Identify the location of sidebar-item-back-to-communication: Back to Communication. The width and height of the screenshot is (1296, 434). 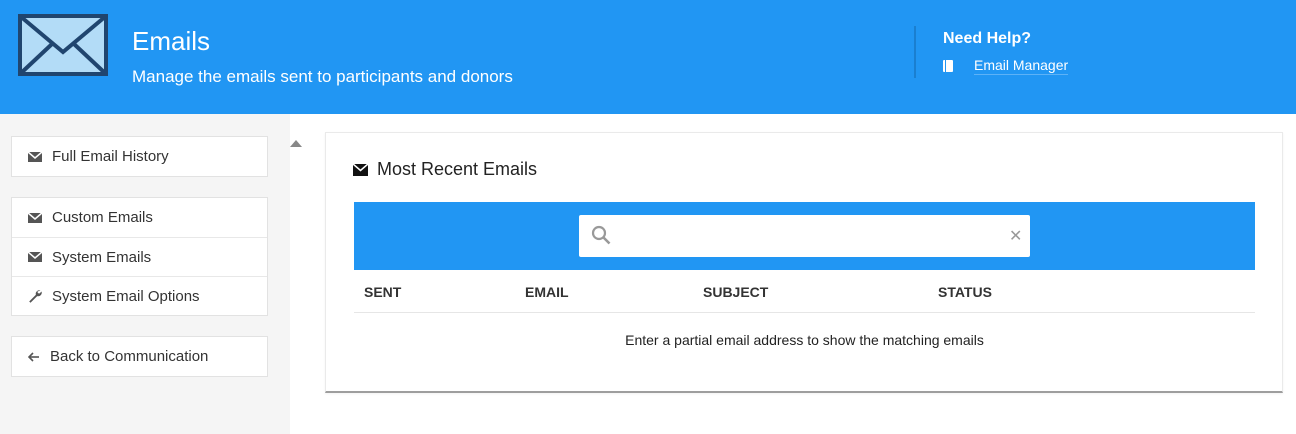
(139, 356).